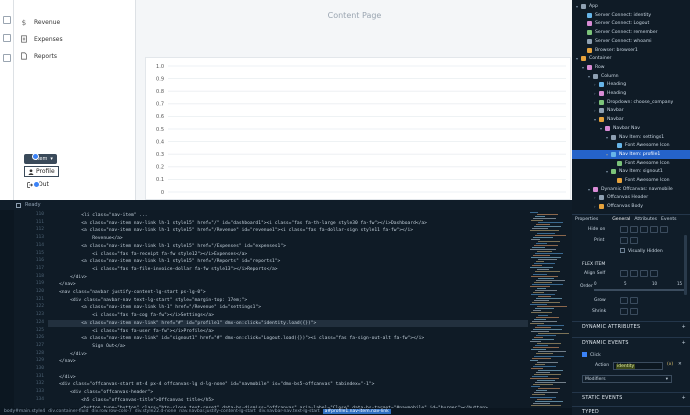  What do you see at coordinates (618, 137) in the screenshot?
I see `structure-node: ▾ Nav Item: settings1` at bounding box center [618, 137].